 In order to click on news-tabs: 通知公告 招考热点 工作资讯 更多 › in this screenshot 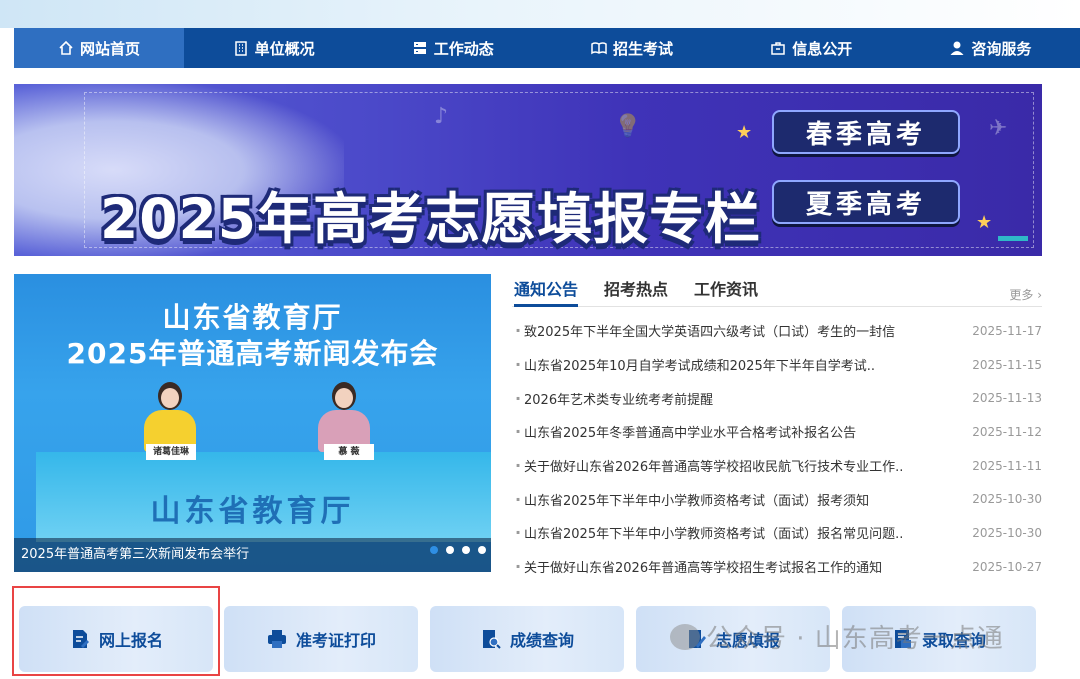, I will do `click(777, 290)`.